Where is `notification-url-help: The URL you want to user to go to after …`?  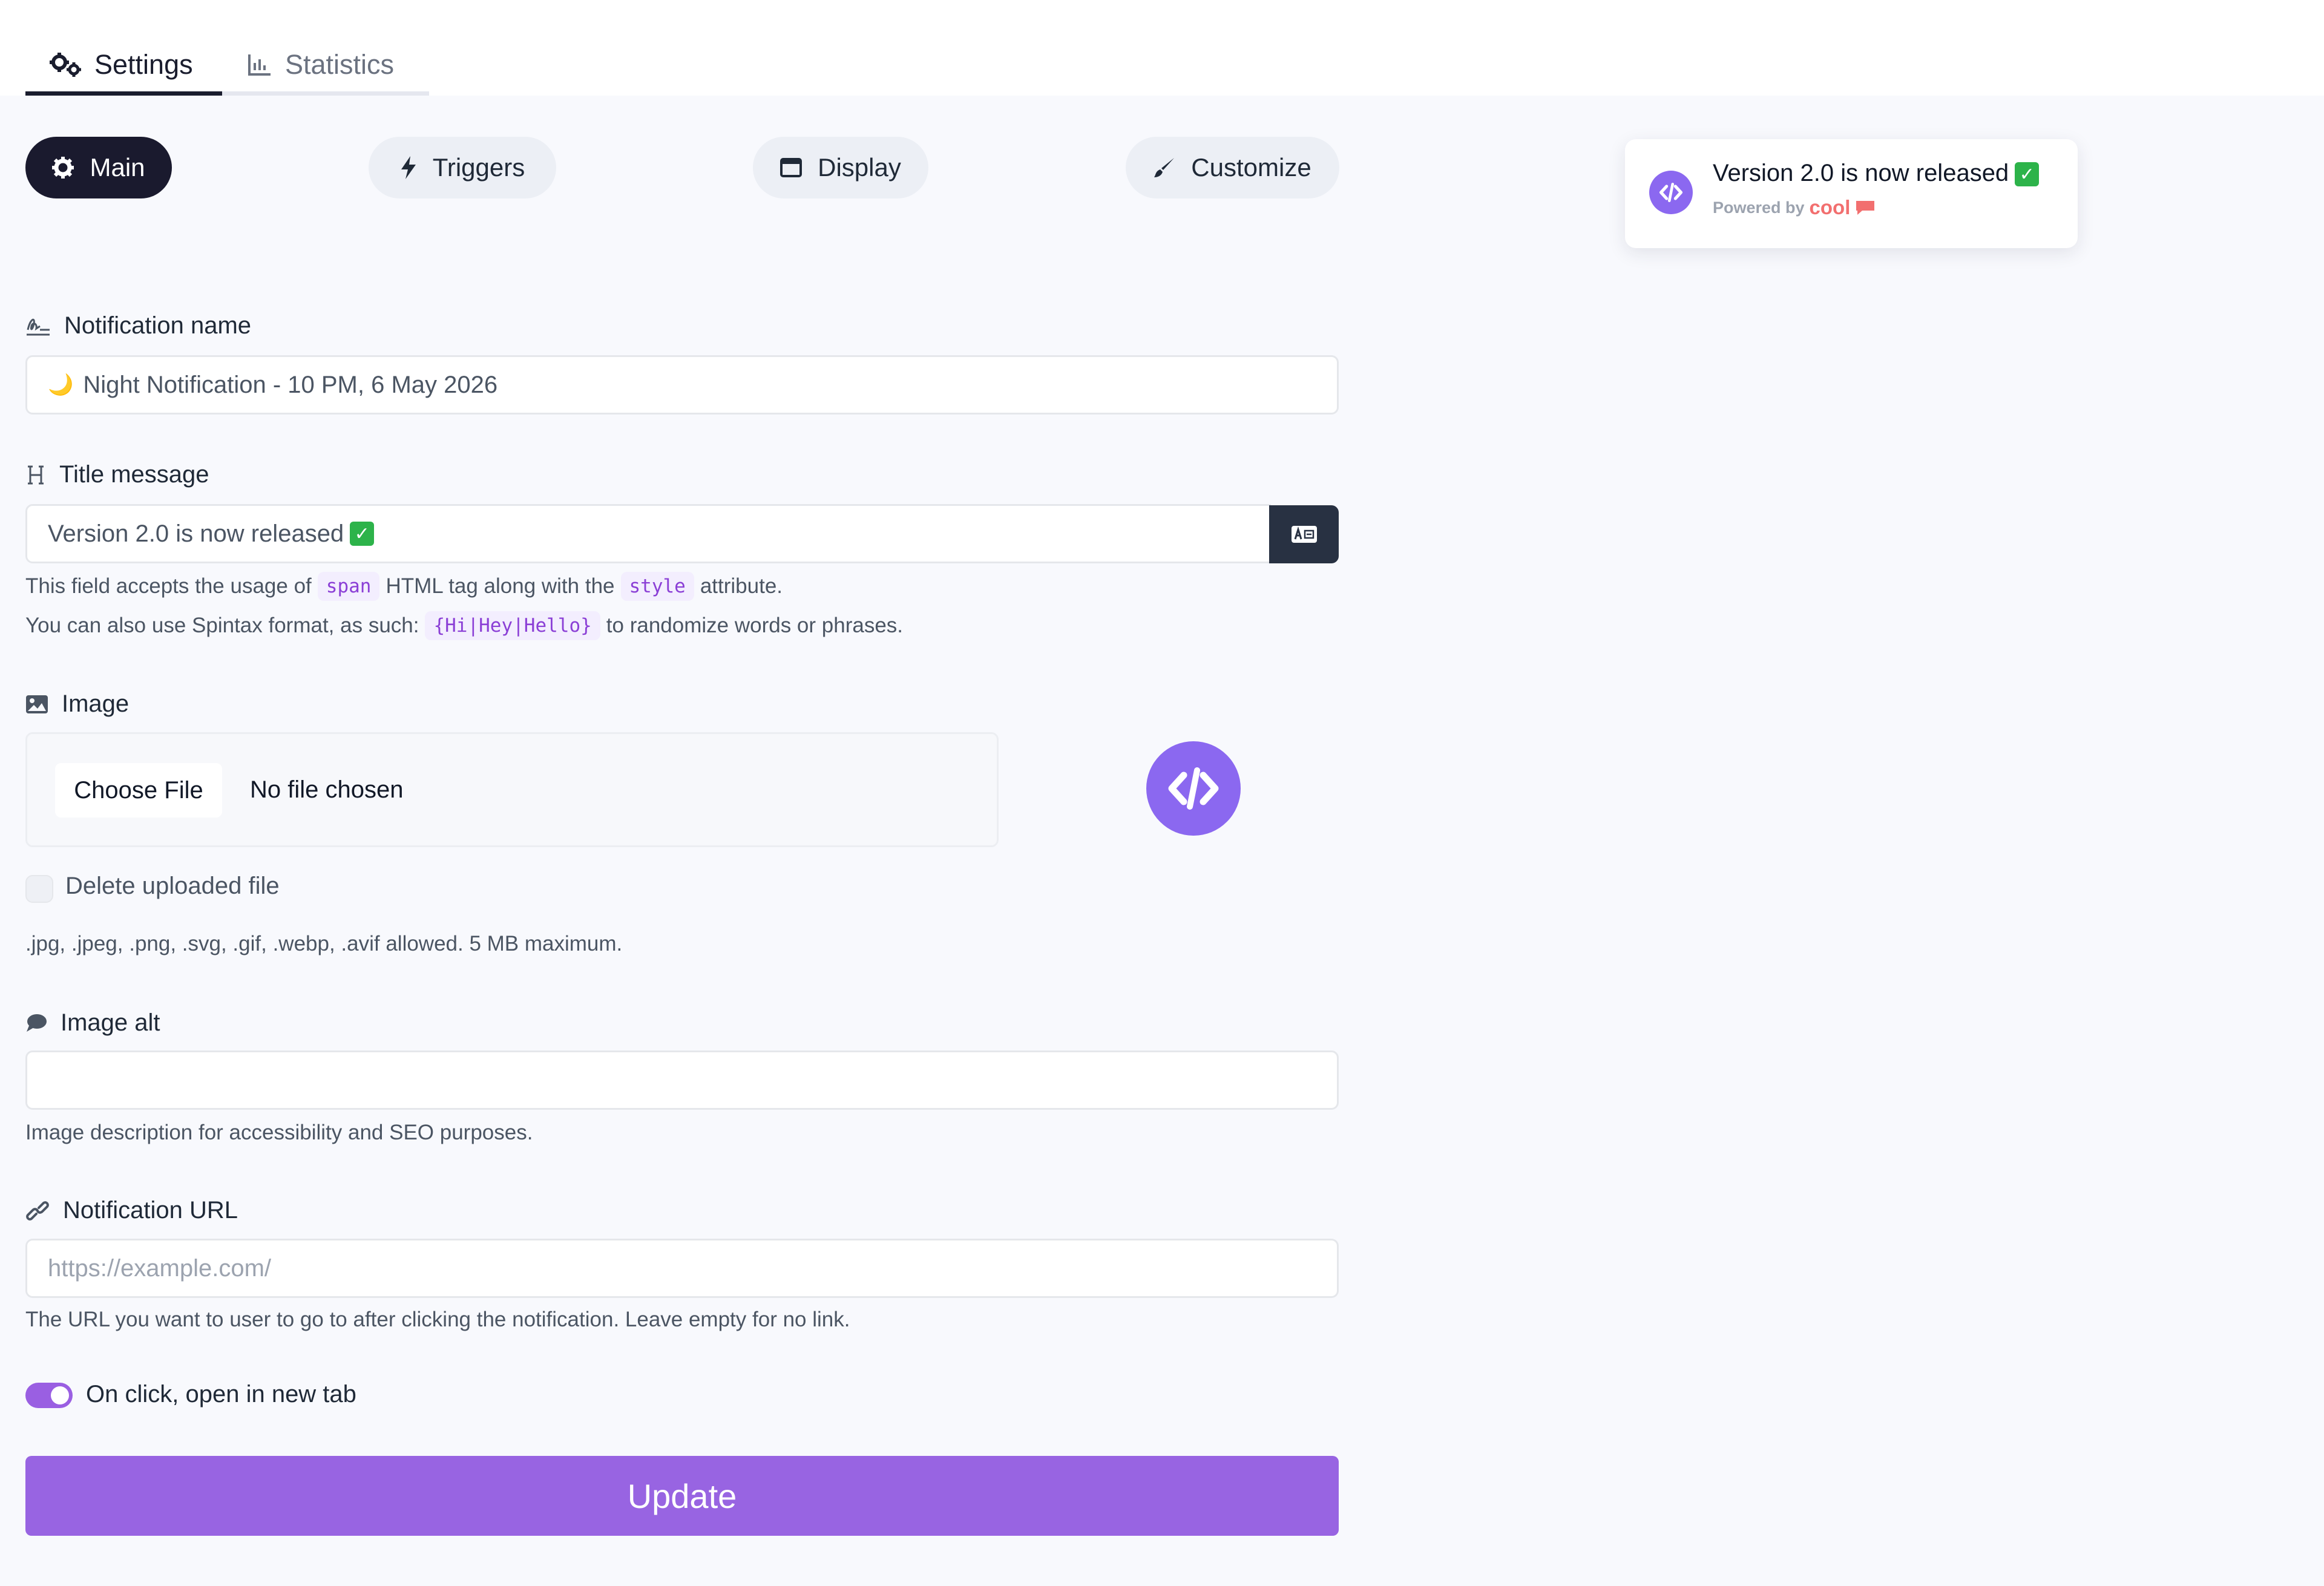
notification-url-help: The URL you want to user to go to after … is located at coordinates (437, 1319).